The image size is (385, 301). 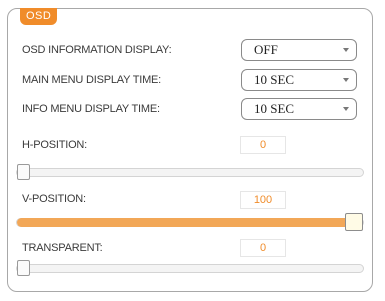 What do you see at coordinates (190, 268) in the screenshot?
I see `transparent-slider` at bounding box center [190, 268].